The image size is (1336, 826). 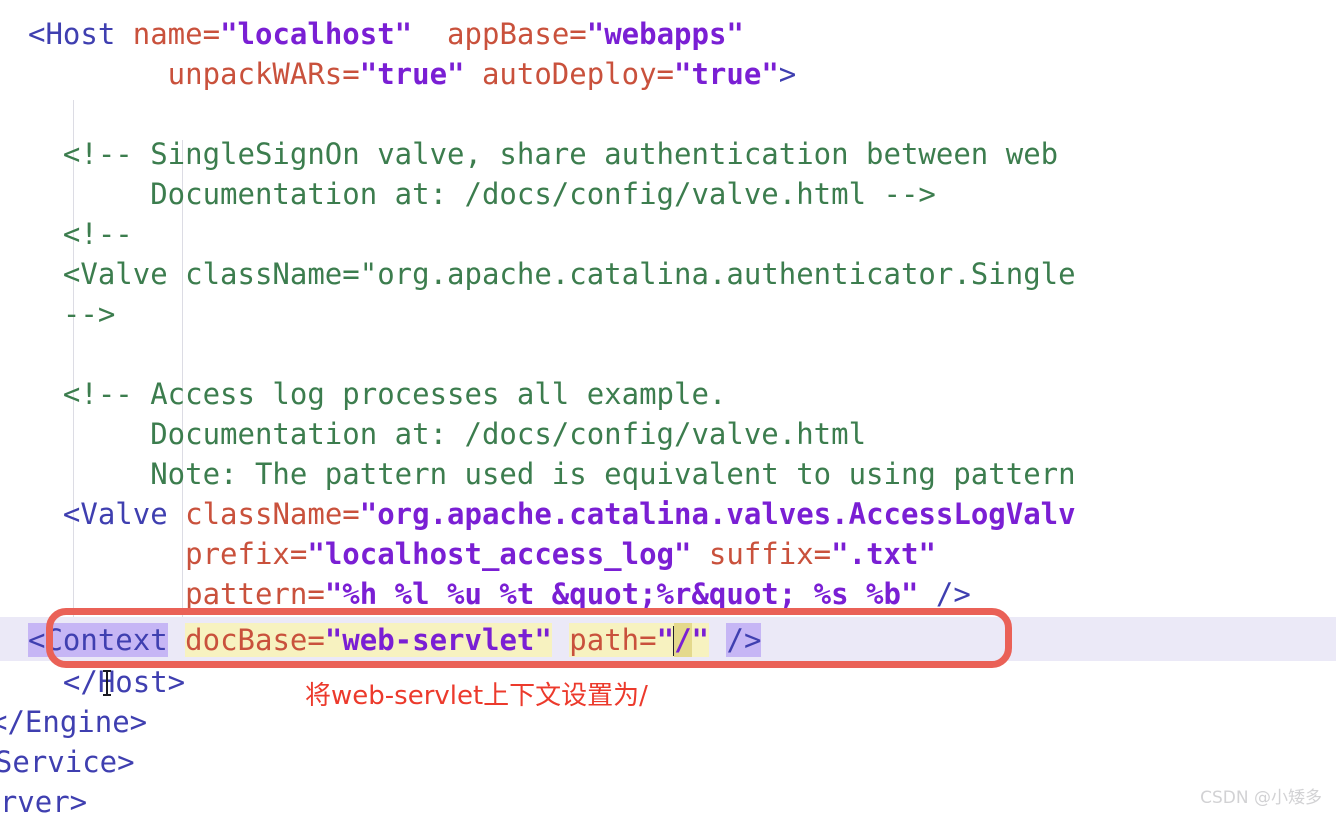 What do you see at coordinates (377, 394) in the screenshot?
I see `line-comment-access-1-seg-0: <!-- Access log processes all example.` at bounding box center [377, 394].